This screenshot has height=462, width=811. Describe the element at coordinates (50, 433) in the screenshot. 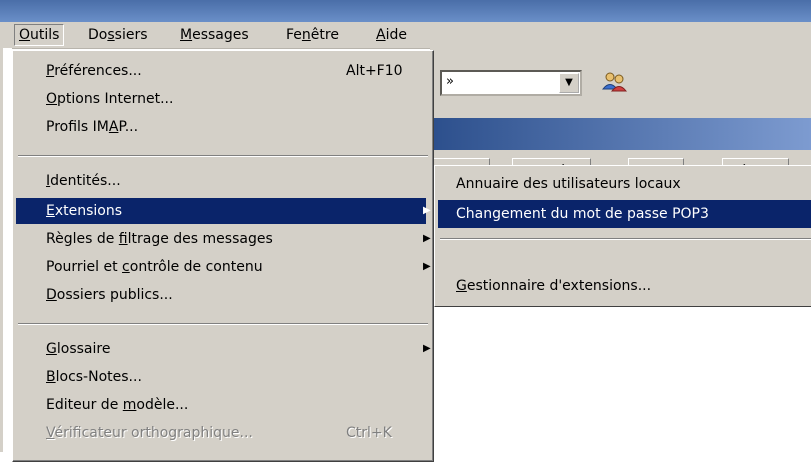

I see `item-label-accel: V` at that location.